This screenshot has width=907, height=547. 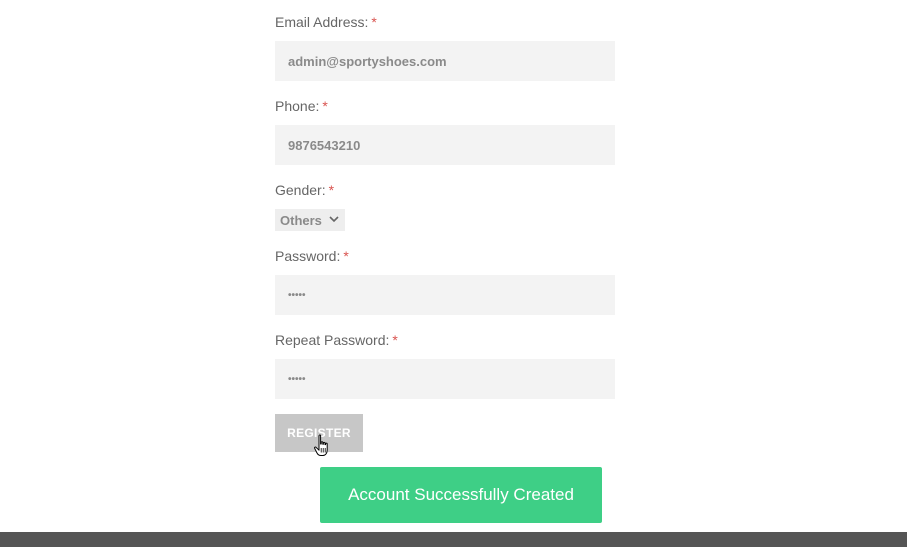 I want to click on gender-label: Gender: *, so click(x=304, y=190).